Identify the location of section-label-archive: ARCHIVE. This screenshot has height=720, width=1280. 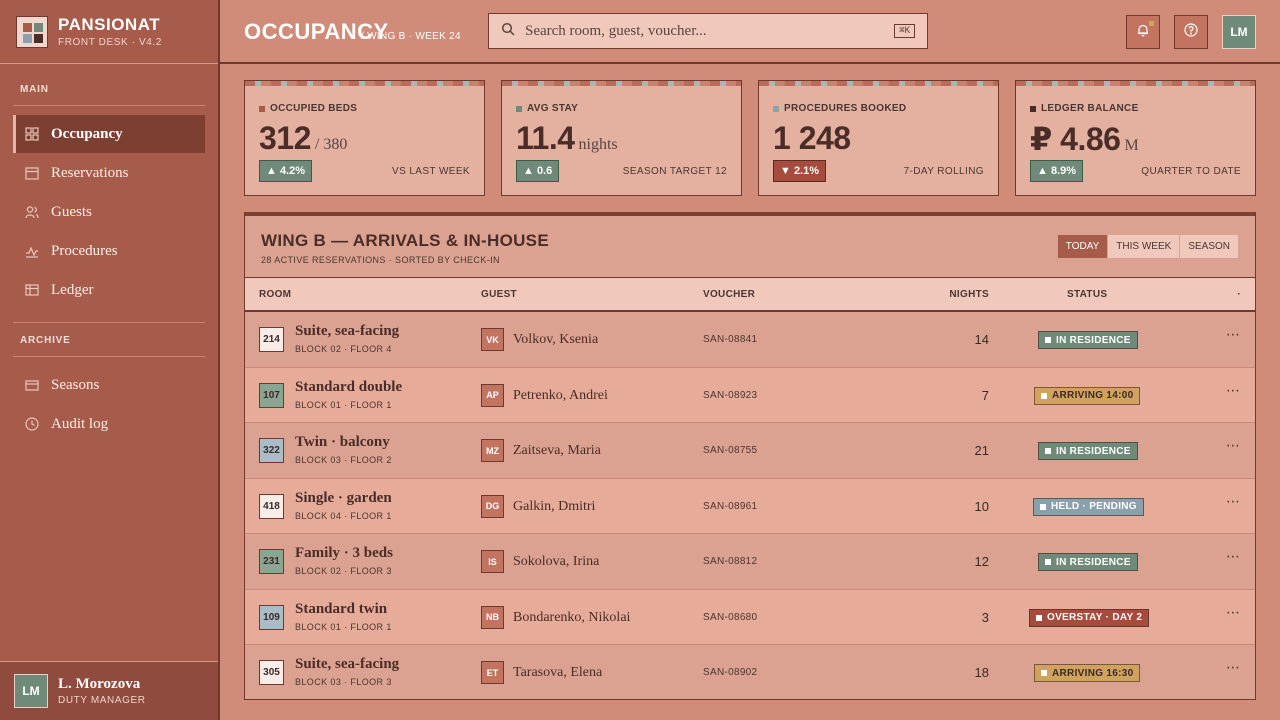
(45, 340).